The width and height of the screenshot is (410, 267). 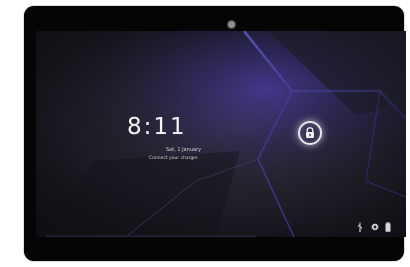 I want to click on battery-icon, so click(x=388, y=227).